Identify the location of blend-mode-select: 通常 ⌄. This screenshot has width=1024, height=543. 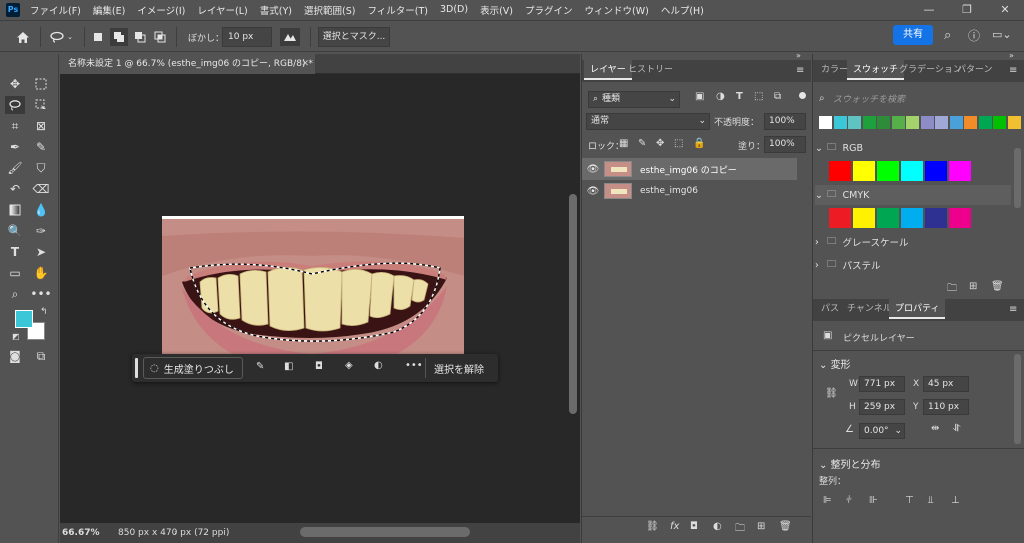
(648, 121).